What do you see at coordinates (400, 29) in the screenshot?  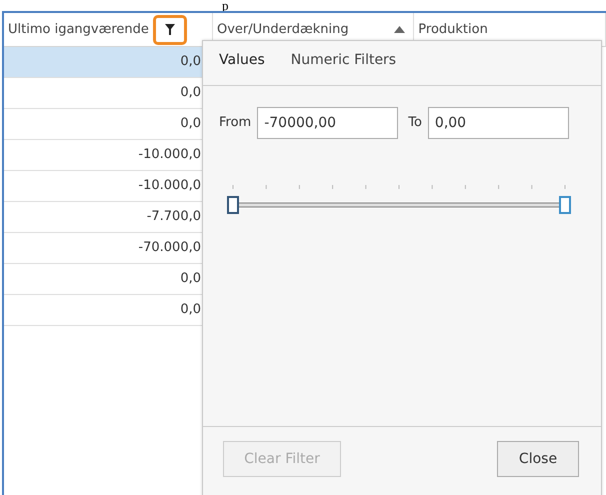 I see `sort-ascending-icon` at bounding box center [400, 29].